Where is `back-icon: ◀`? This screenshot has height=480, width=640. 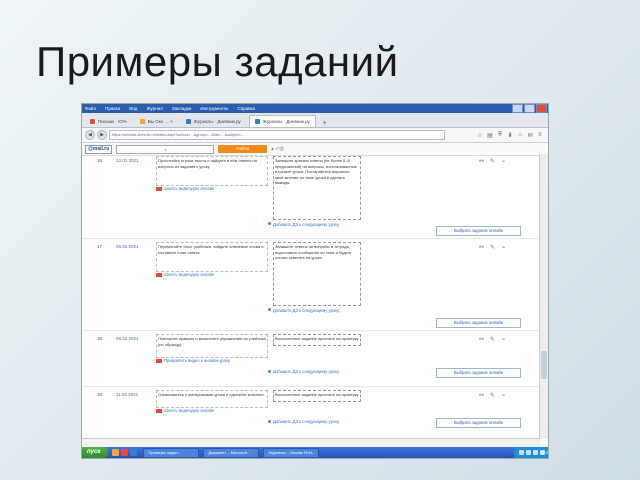
back-icon: ◀ is located at coordinates (90, 135).